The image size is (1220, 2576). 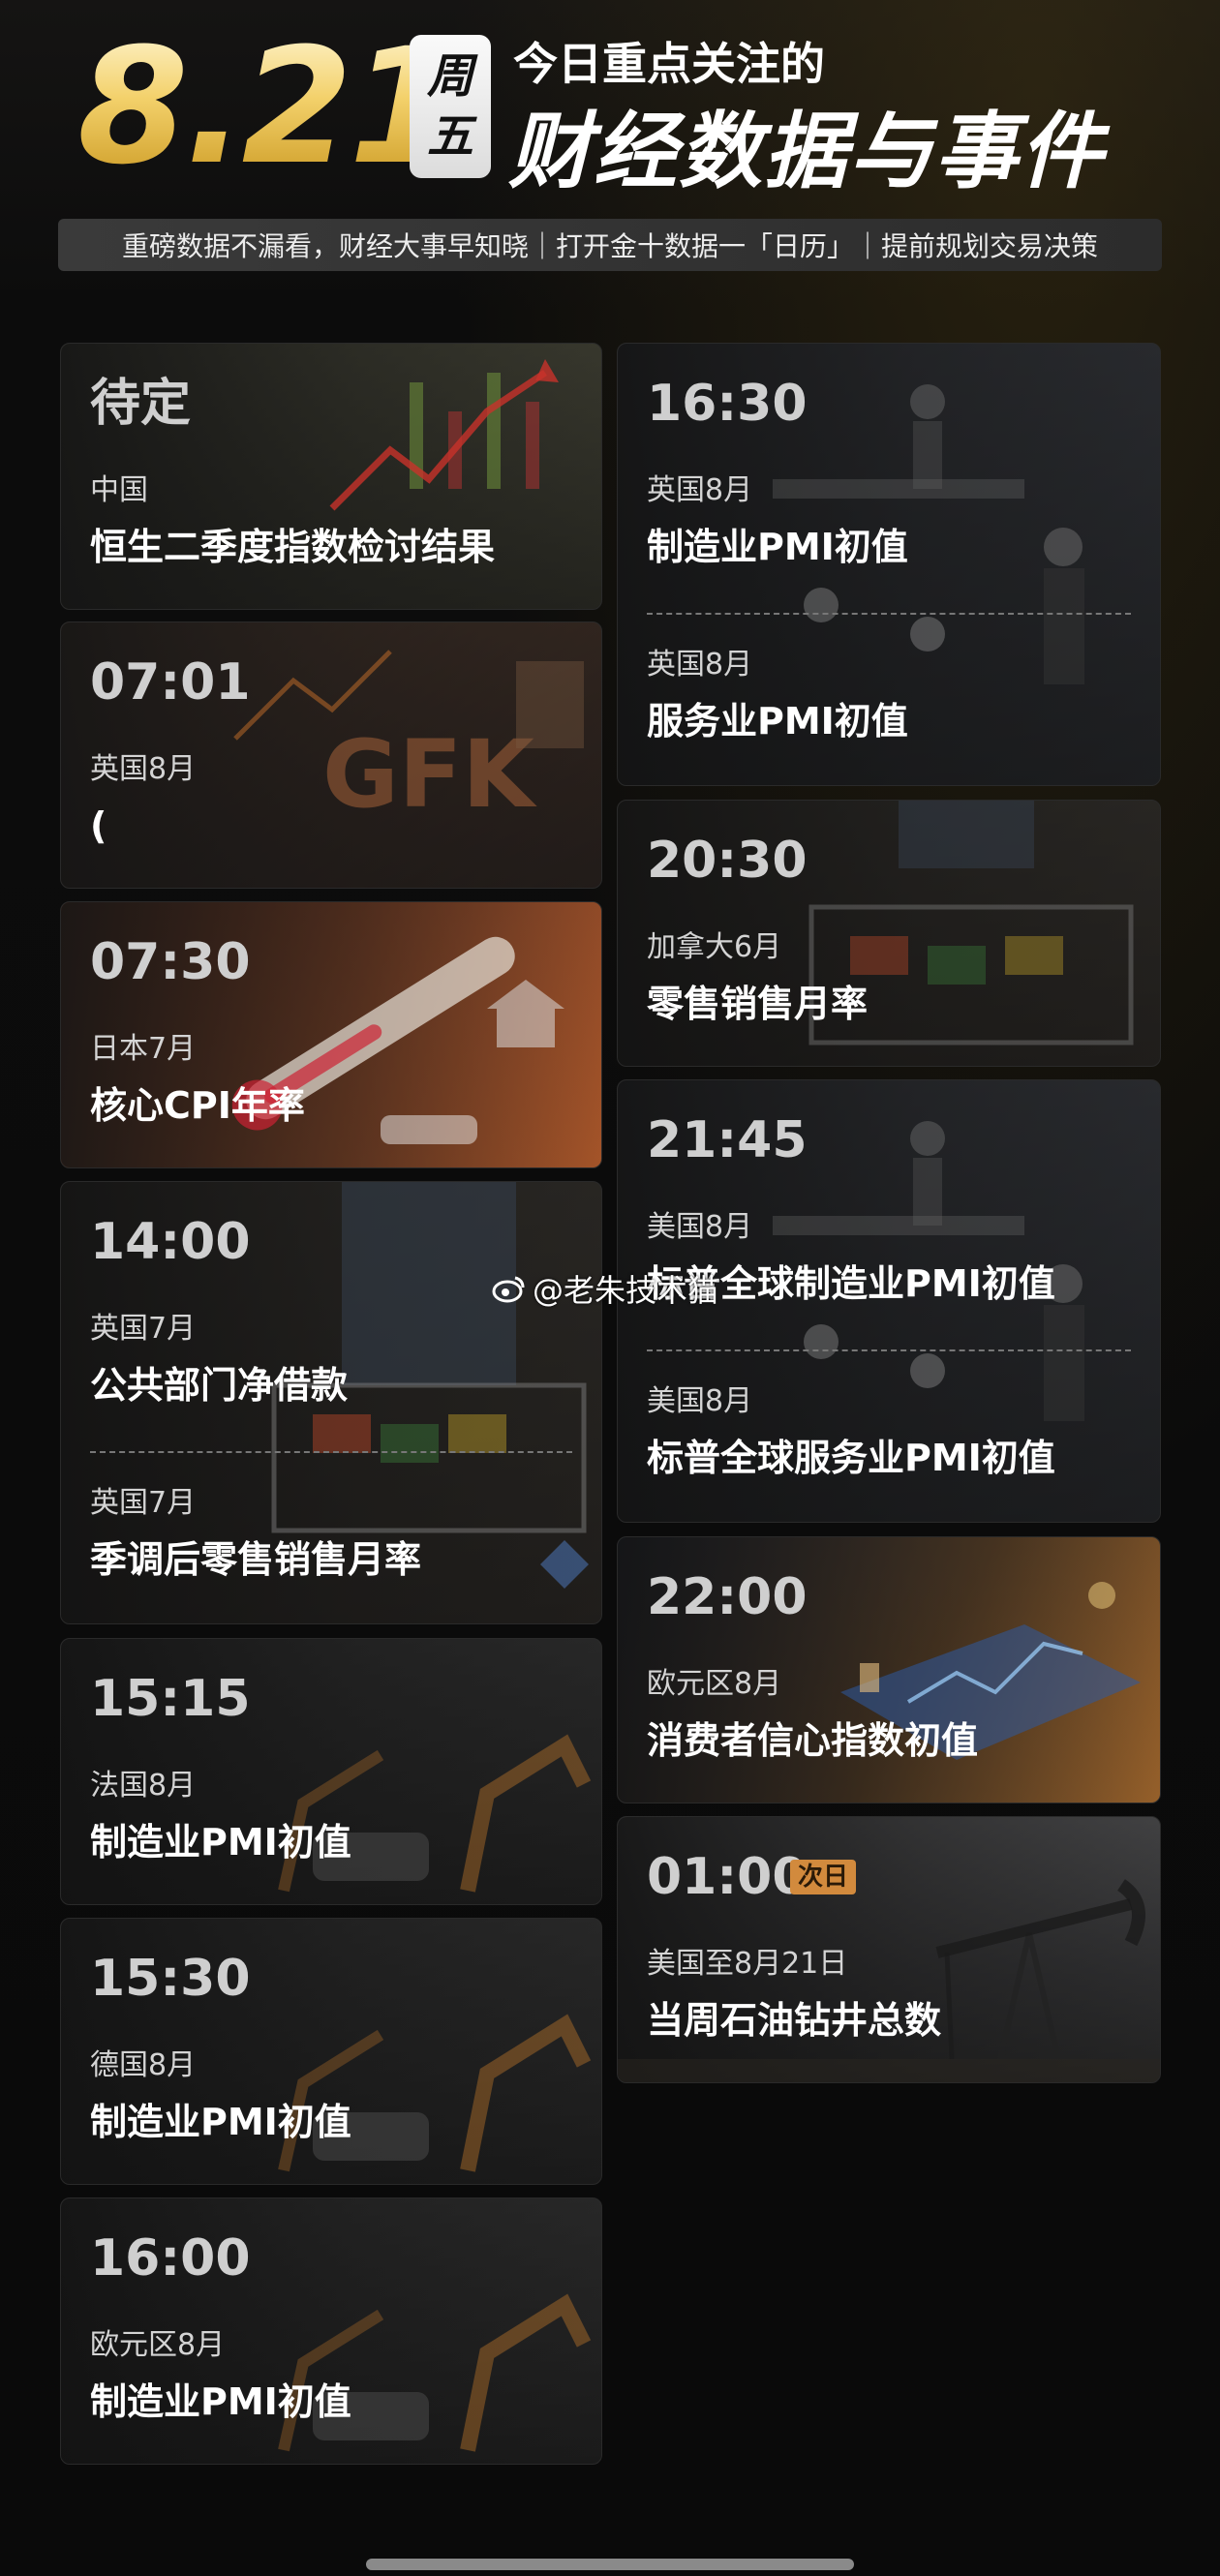 I want to click on date-title: 8.21, so click(x=268, y=106).